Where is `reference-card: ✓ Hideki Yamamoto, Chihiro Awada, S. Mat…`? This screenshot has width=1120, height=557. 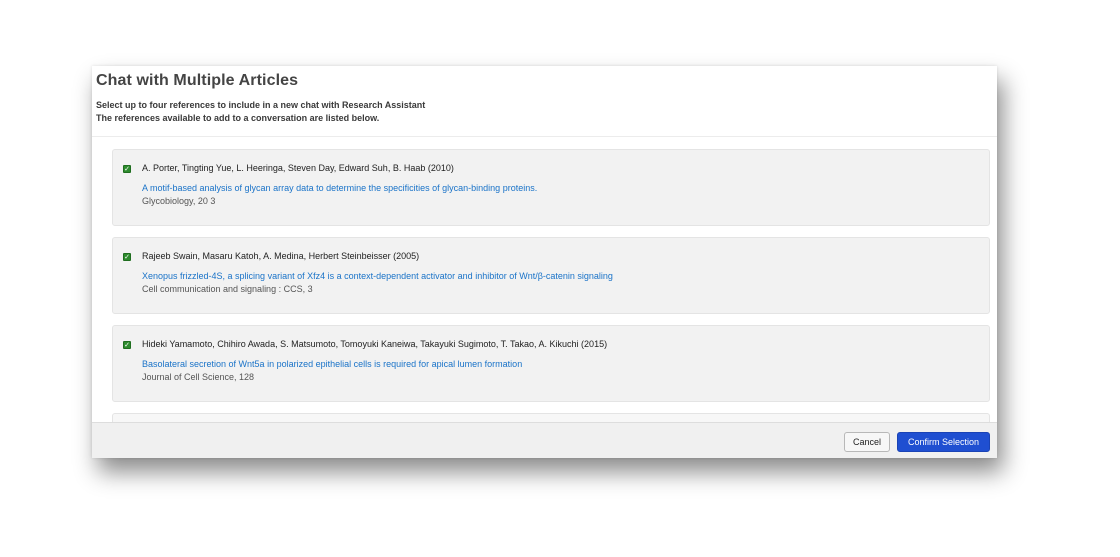 reference-card: ✓ Hideki Yamamoto, Chihiro Awada, S. Mat… is located at coordinates (551, 363).